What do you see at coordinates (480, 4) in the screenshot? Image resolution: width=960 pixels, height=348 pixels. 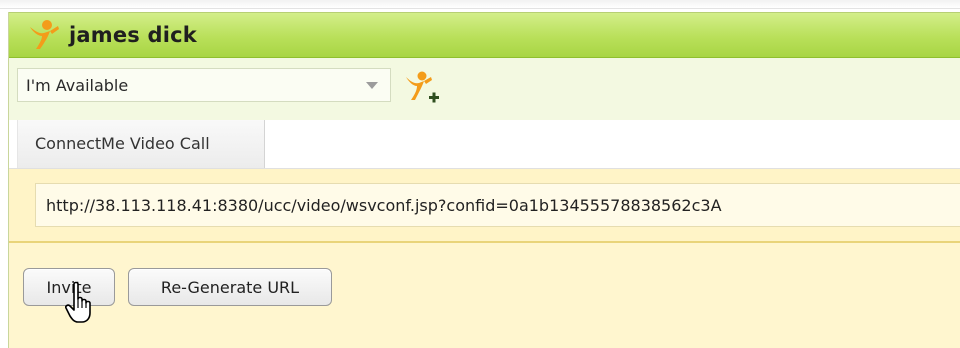 I see `top-divider` at bounding box center [480, 4].